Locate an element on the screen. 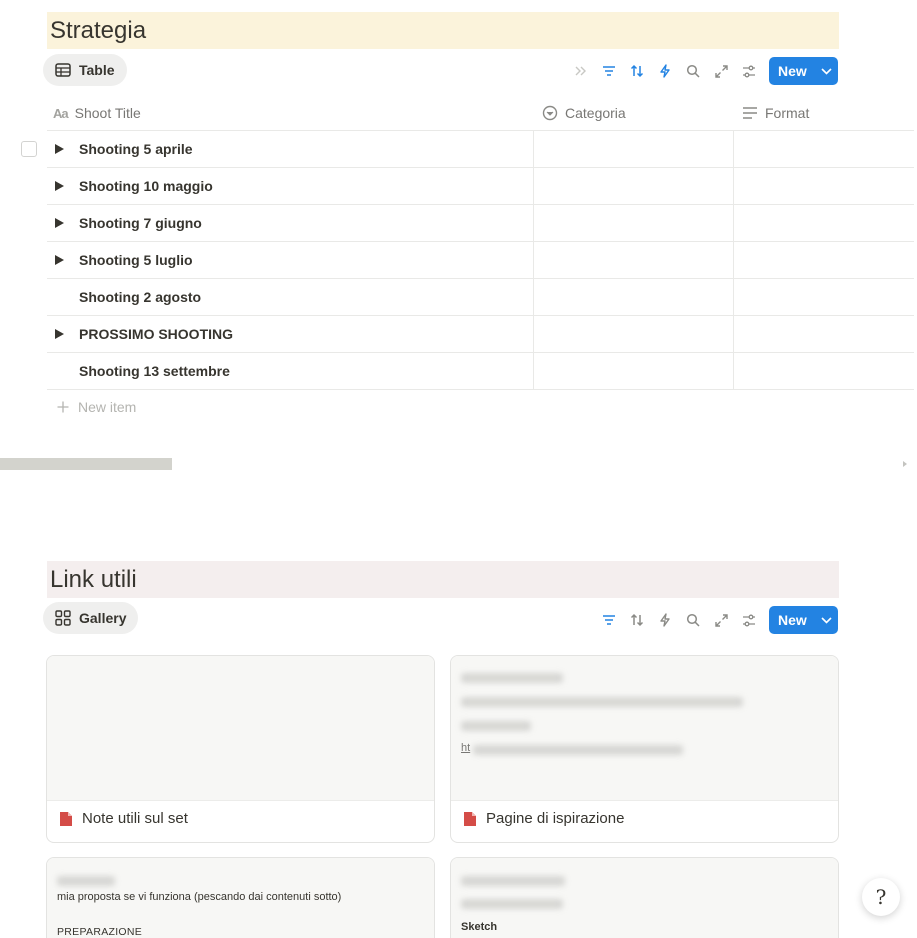 This screenshot has width=917, height=938. help-icon: ? is located at coordinates (881, 897).